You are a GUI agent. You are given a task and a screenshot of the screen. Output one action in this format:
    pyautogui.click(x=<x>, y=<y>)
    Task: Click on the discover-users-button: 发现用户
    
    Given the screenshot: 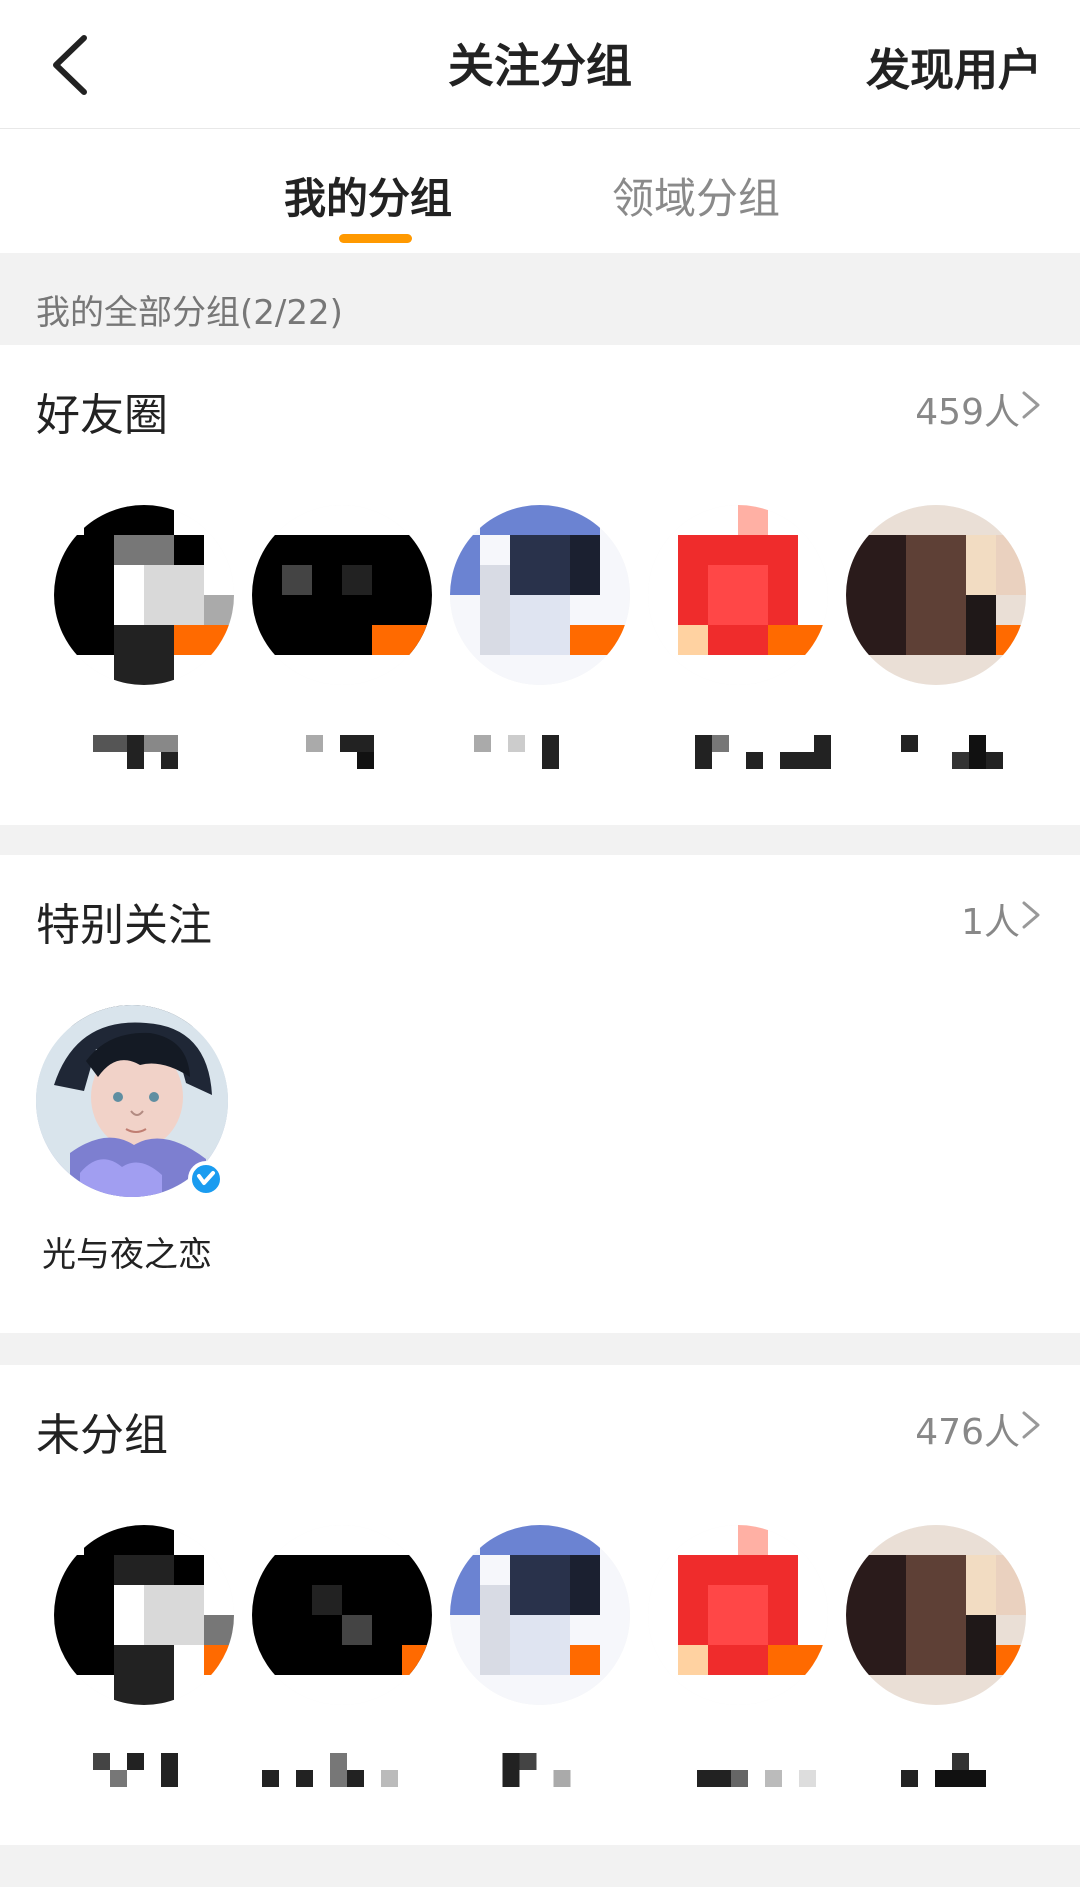 What is the action you would take?
    pyautogui.click(x=954, y=66)
    